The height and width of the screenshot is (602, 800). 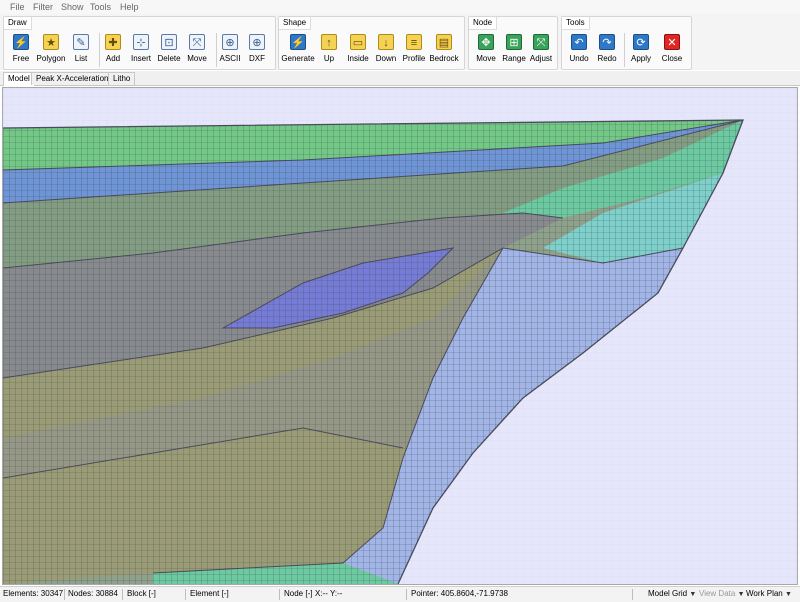 I want to click on view-tabs: Model Peak X-Acceleration (g) Litho, so click(x=400, y=78).